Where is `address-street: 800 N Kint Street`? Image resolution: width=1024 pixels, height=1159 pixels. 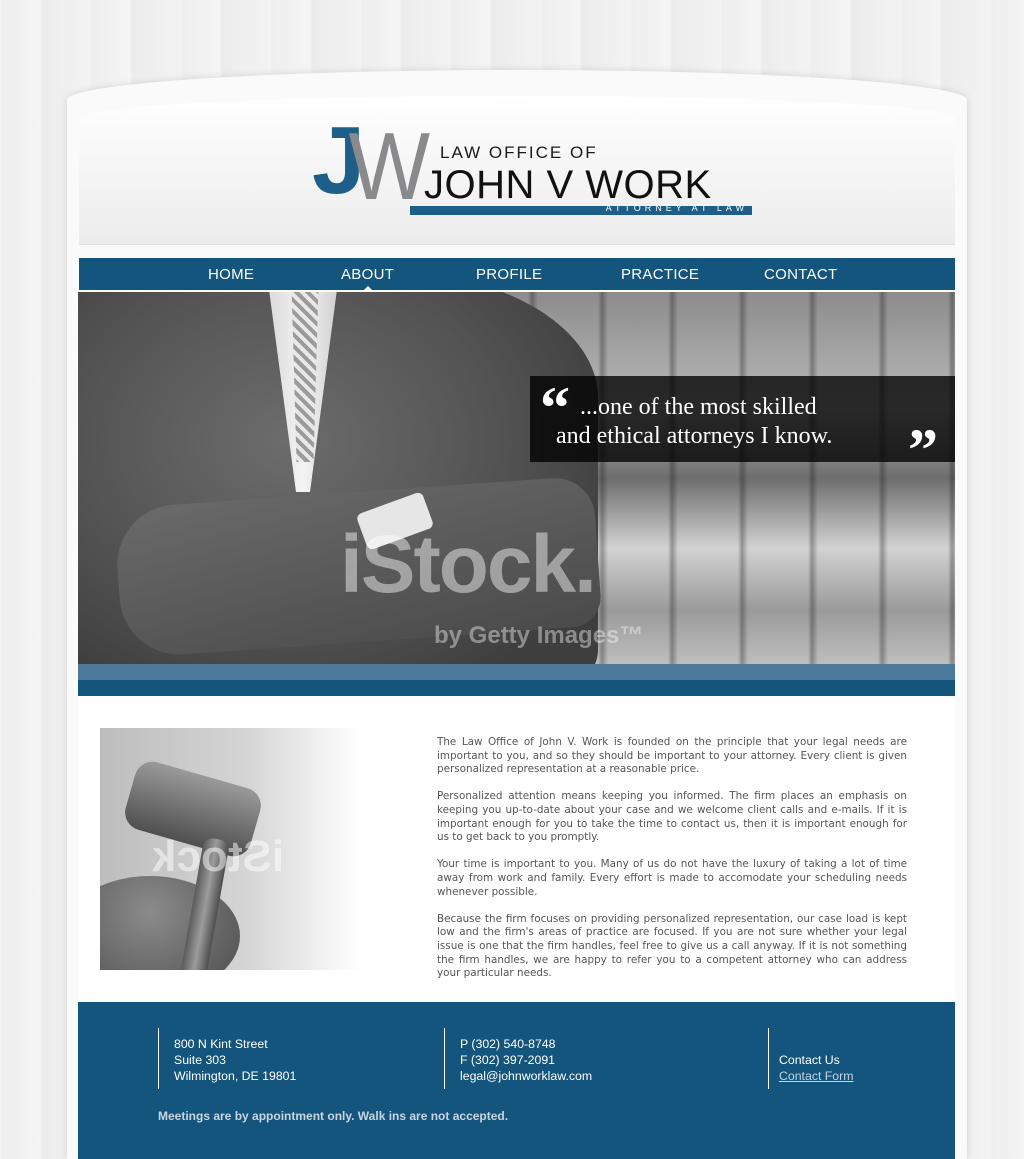 address-street: 800 N Kint Street is located at coordinates (221, 1044).